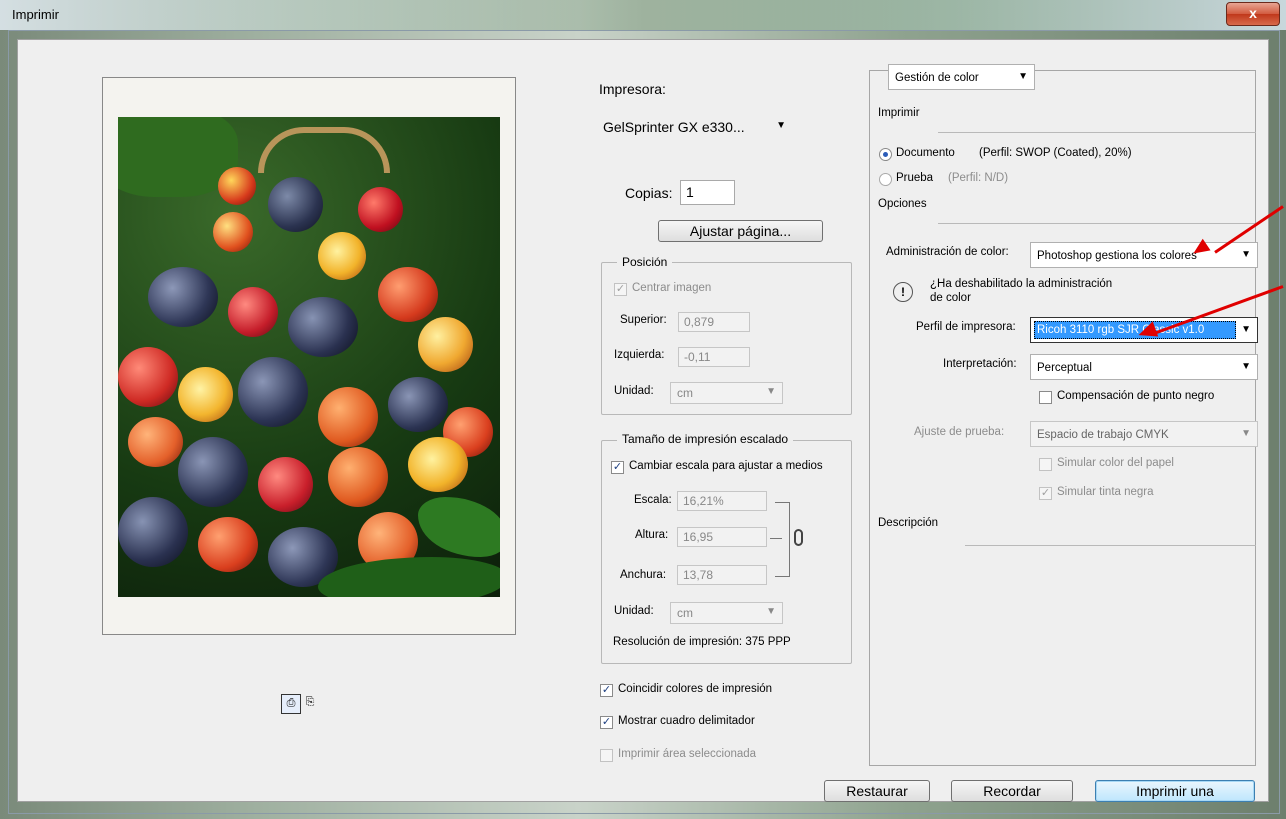 The image size is (1286, 819). What do you see at coordinates (1105, 492) in the screenshot?
I see `simulate-ink-label: Simular tinta negra` at bounding box center [1105, 492].